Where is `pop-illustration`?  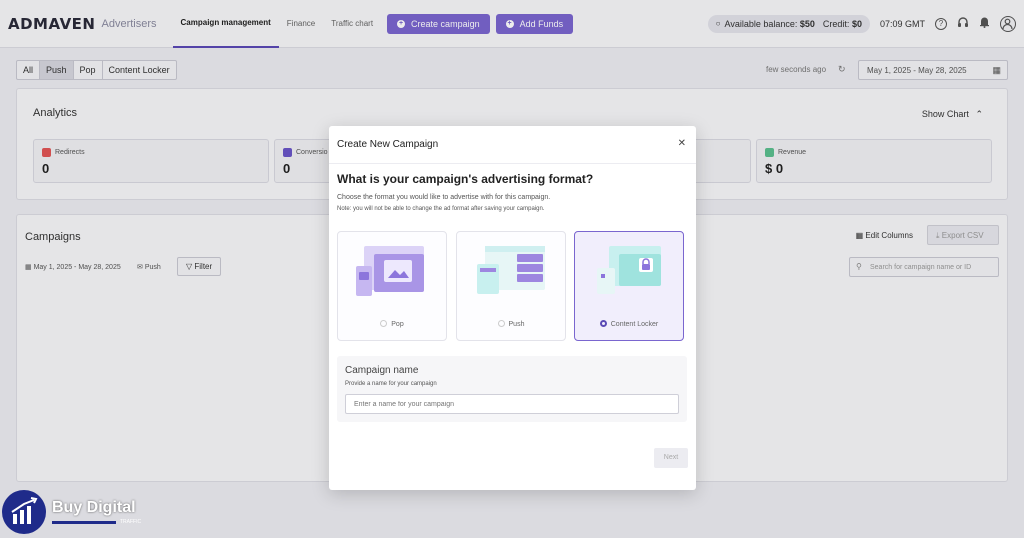
pop-illustration is located at coordinates (390, 271).